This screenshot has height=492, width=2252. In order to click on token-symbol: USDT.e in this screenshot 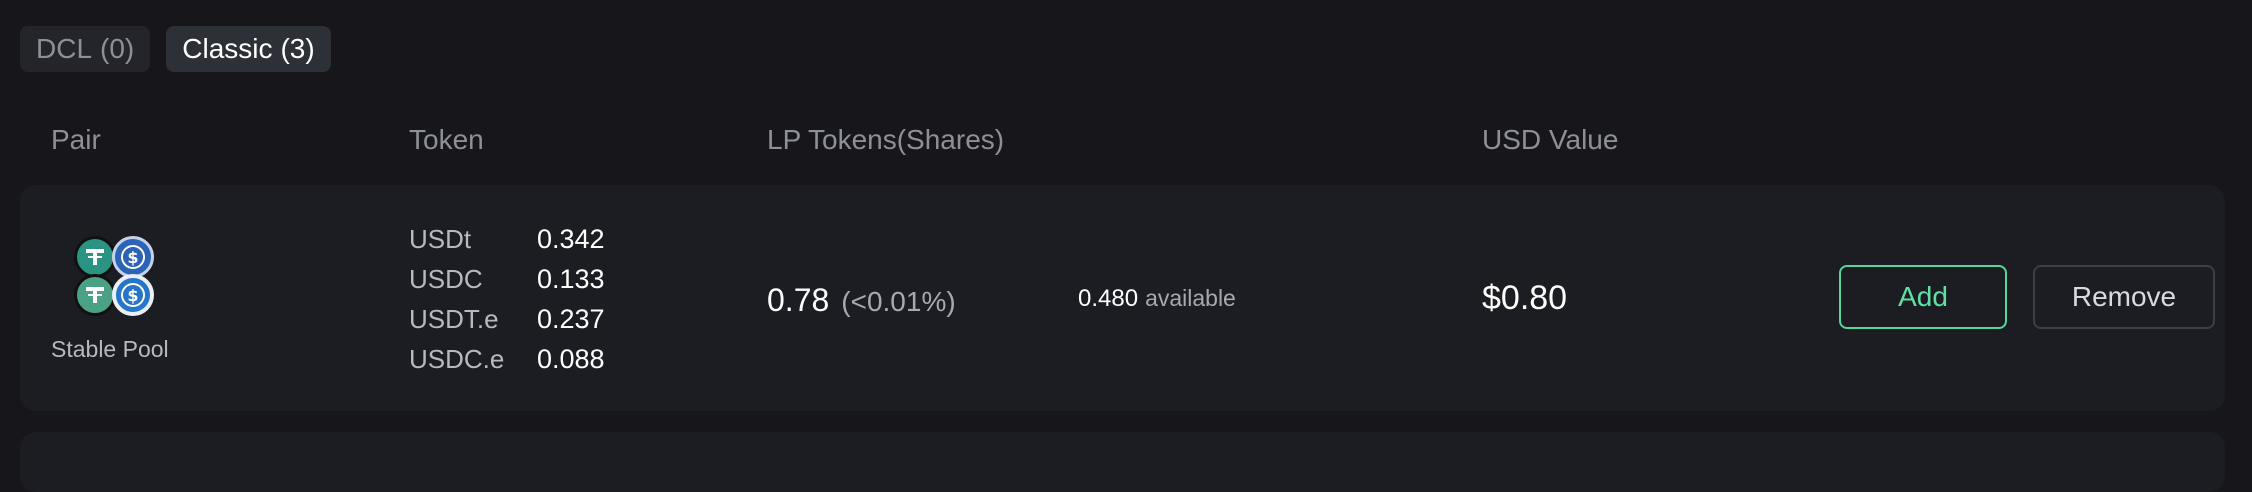, I will do `click(454, 318)`.